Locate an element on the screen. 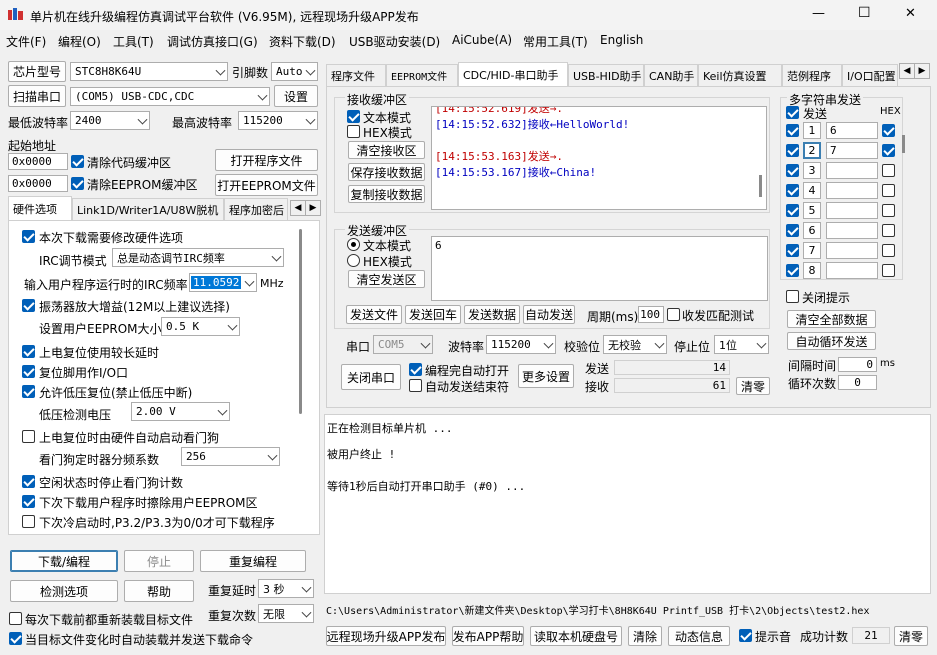  publish-help-button: 发布APP帮助 is located at coordinates (488, 636).